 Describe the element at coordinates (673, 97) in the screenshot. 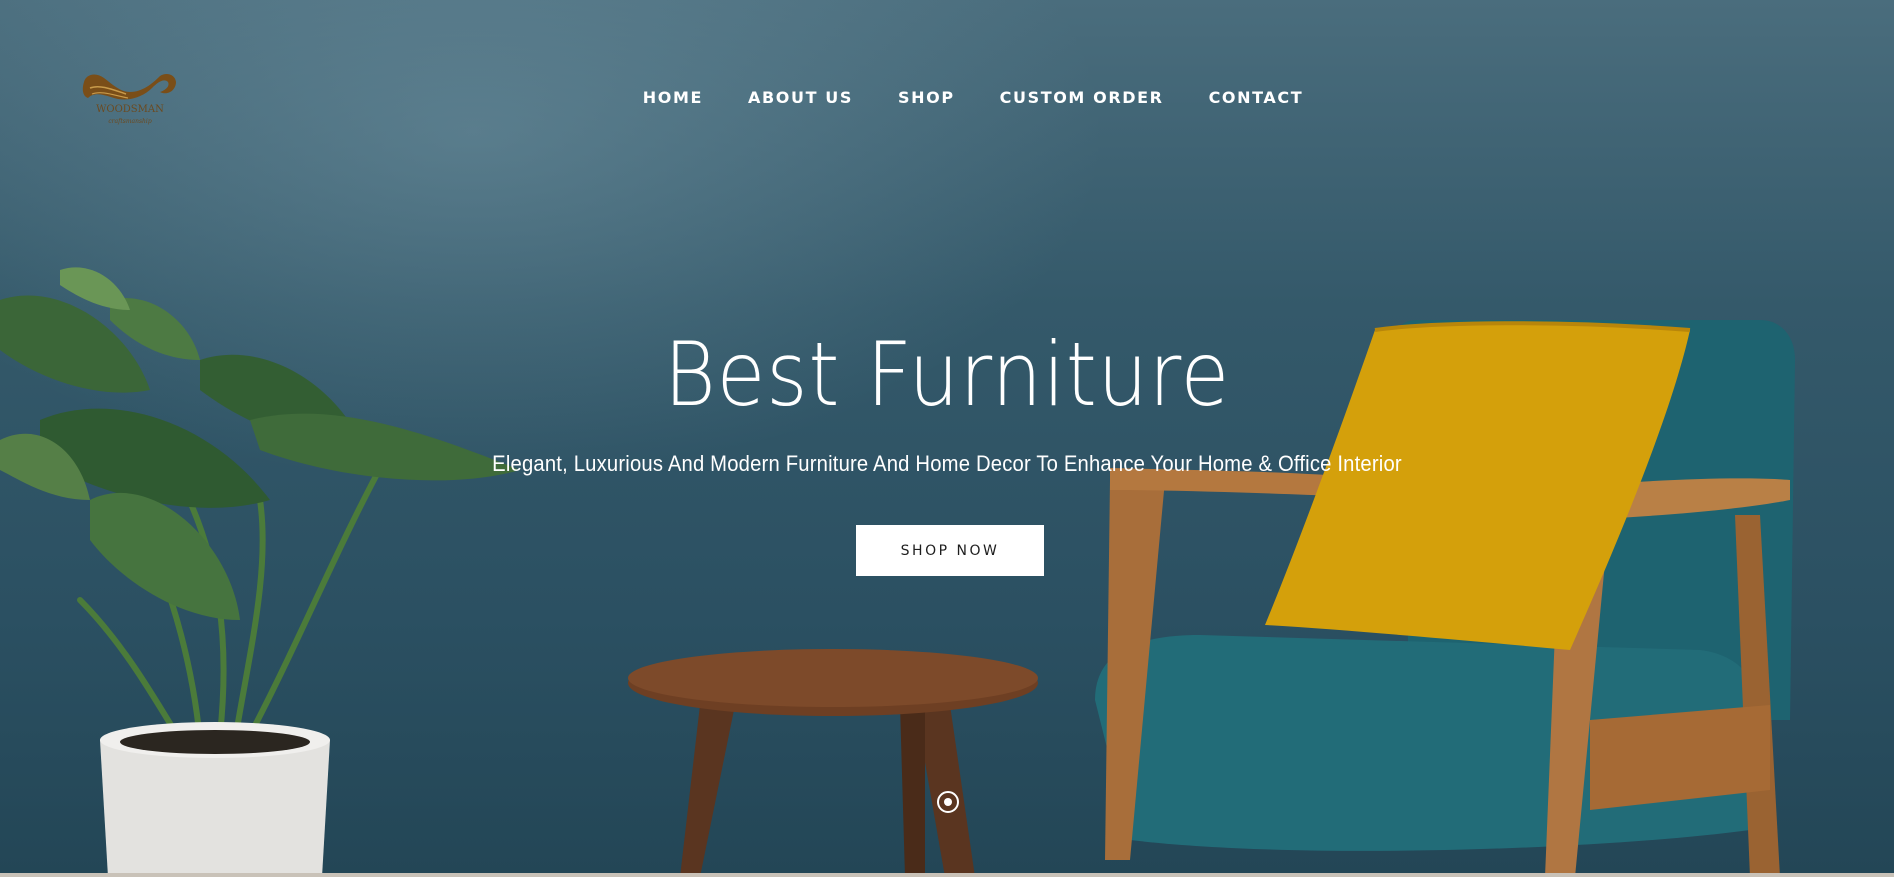

I see `nav-item-home: HOME` at that location.